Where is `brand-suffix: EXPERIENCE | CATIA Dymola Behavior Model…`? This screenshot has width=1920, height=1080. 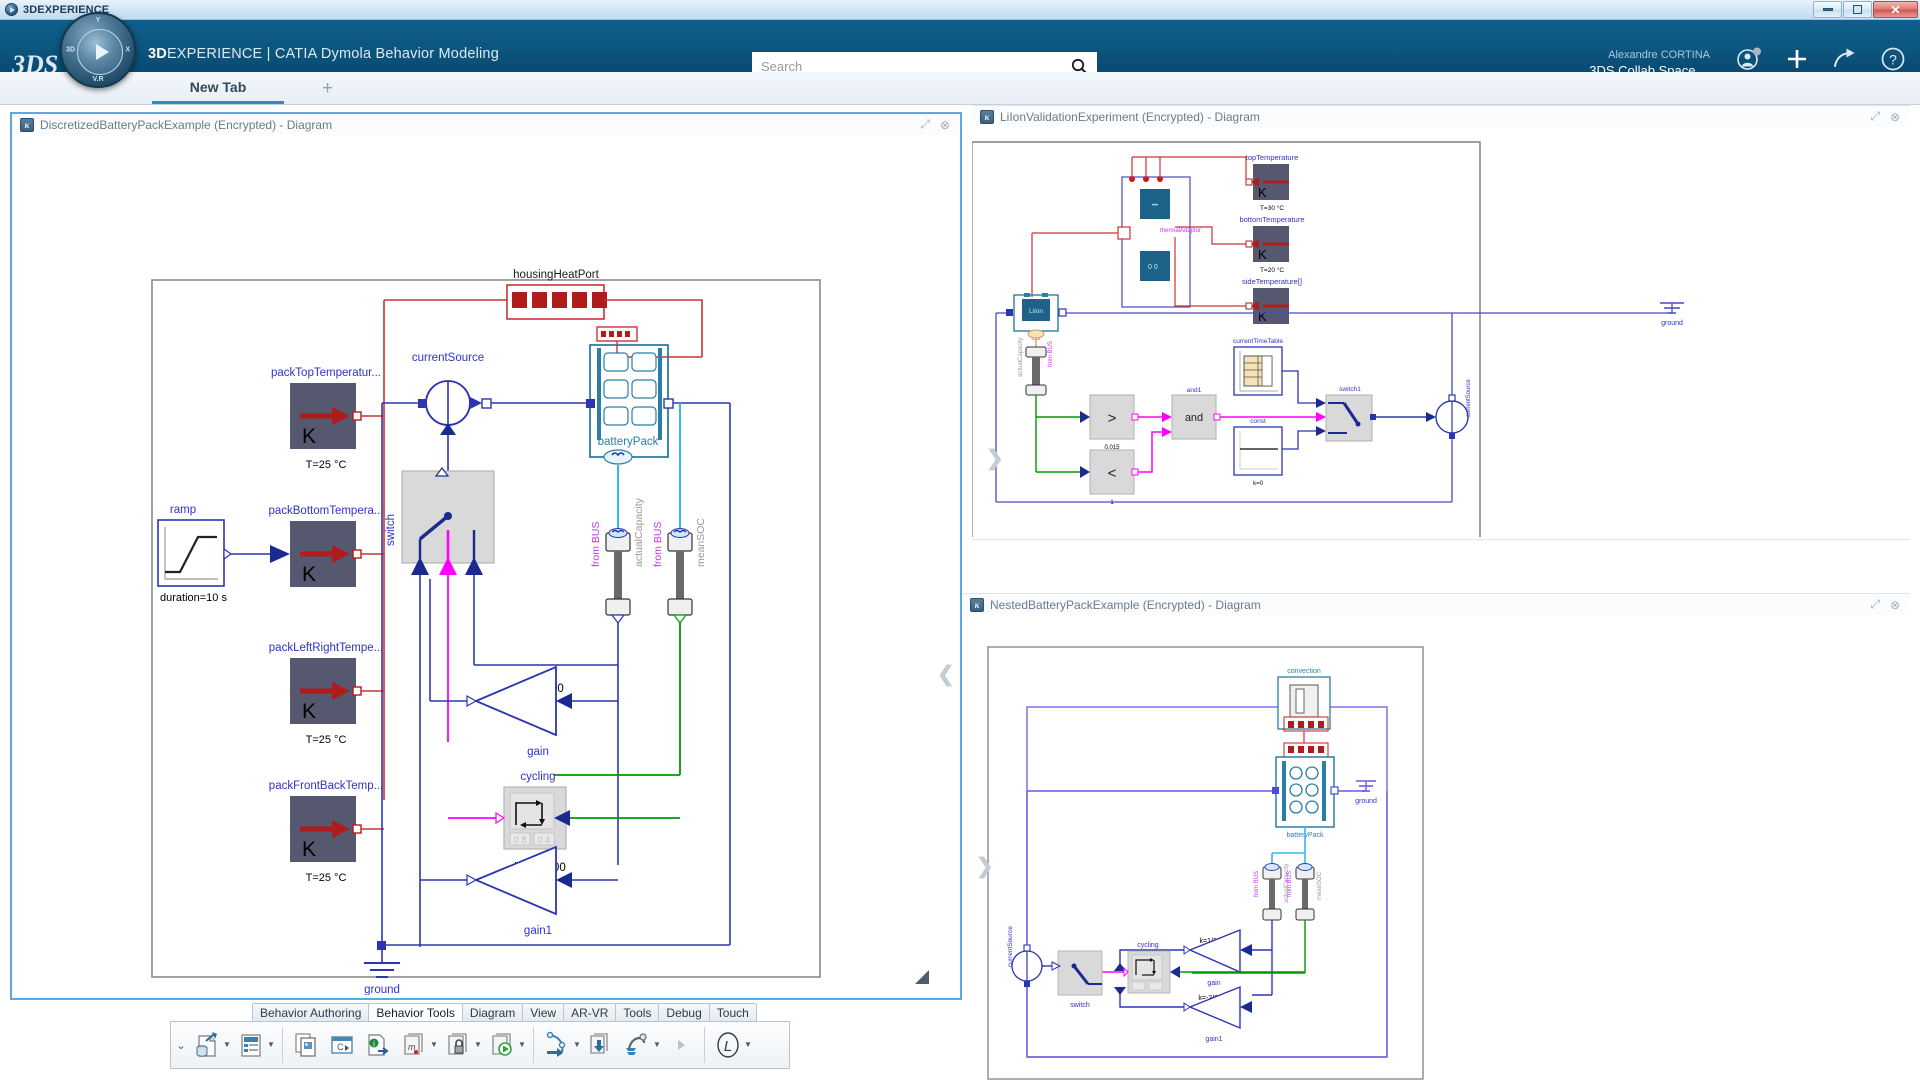 brand-suffix: EXPERIENCE | CATIA Dymola Behavior Model… is located at coordinates (332, 54).